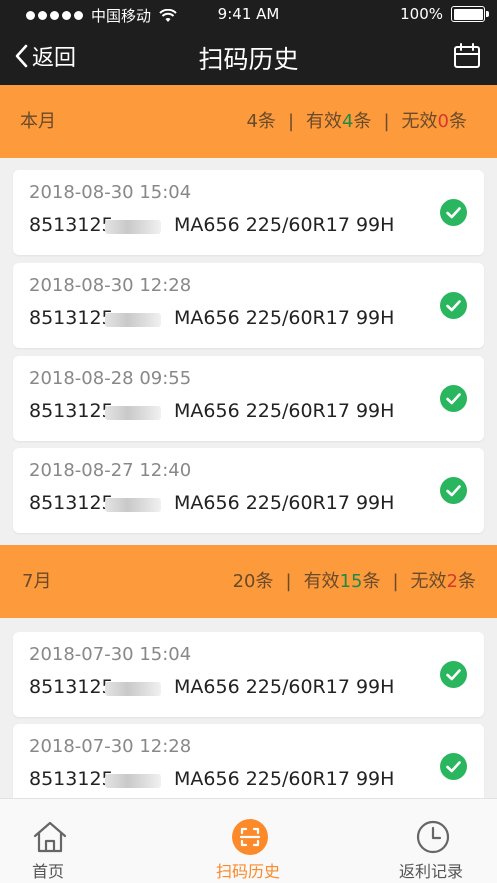 Image resolution: width=497 pixels, height=883 pixels. I want to click on tab-label: 返利记录, so click(430, 871).